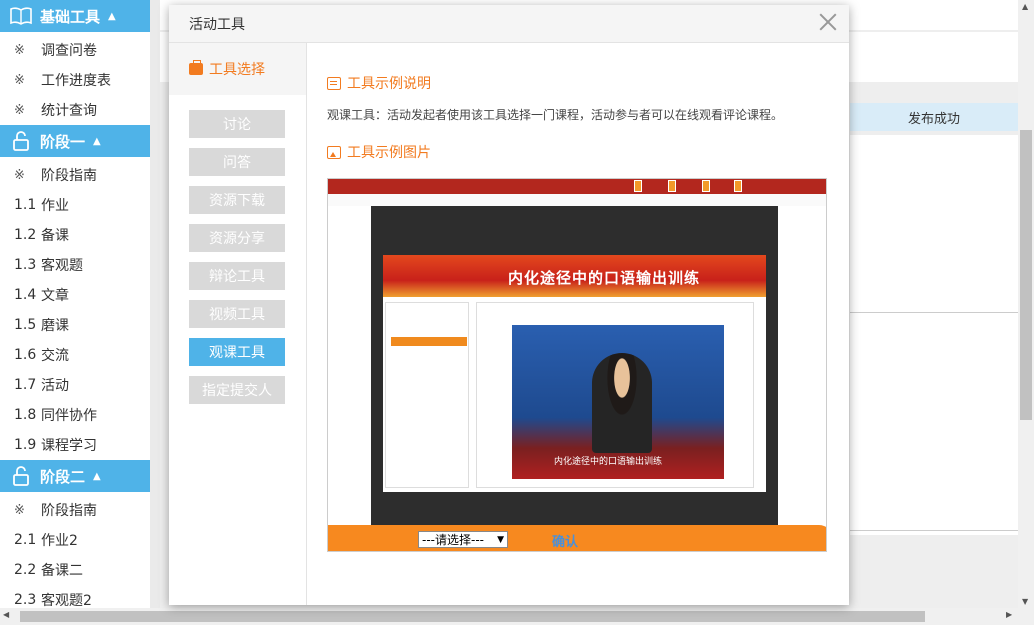 The height and width of the screenshot is (625, 1034). I want to click on sidebar-item: ※ 统计查询, so click(75, 110).